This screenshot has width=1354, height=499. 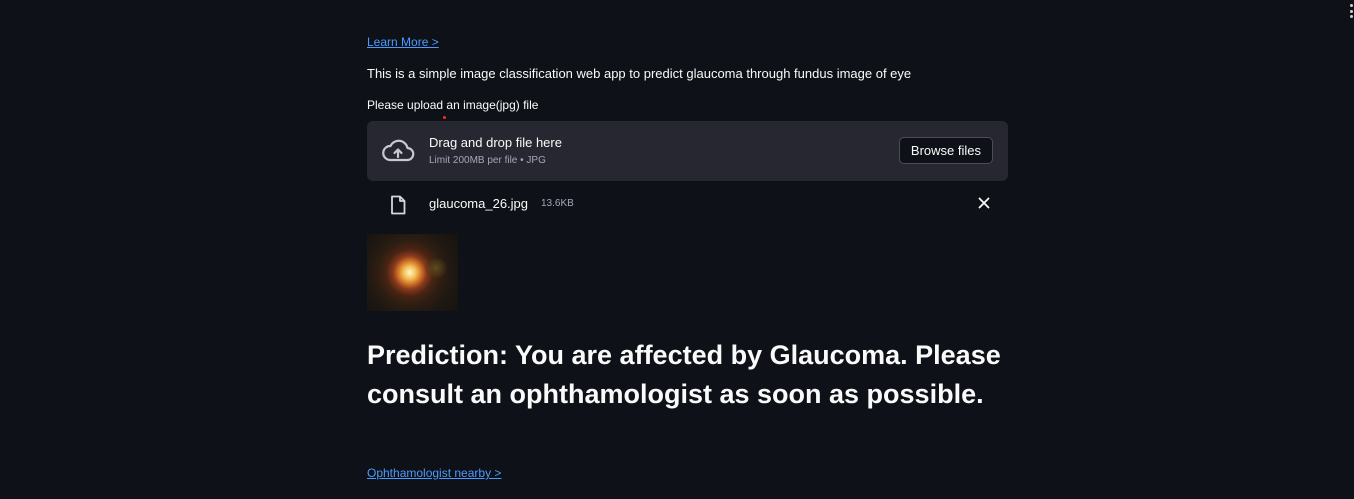 I want to click on dropzone-limit-text: Limit 200MB per file • JPG, so click(x=487, y=160).